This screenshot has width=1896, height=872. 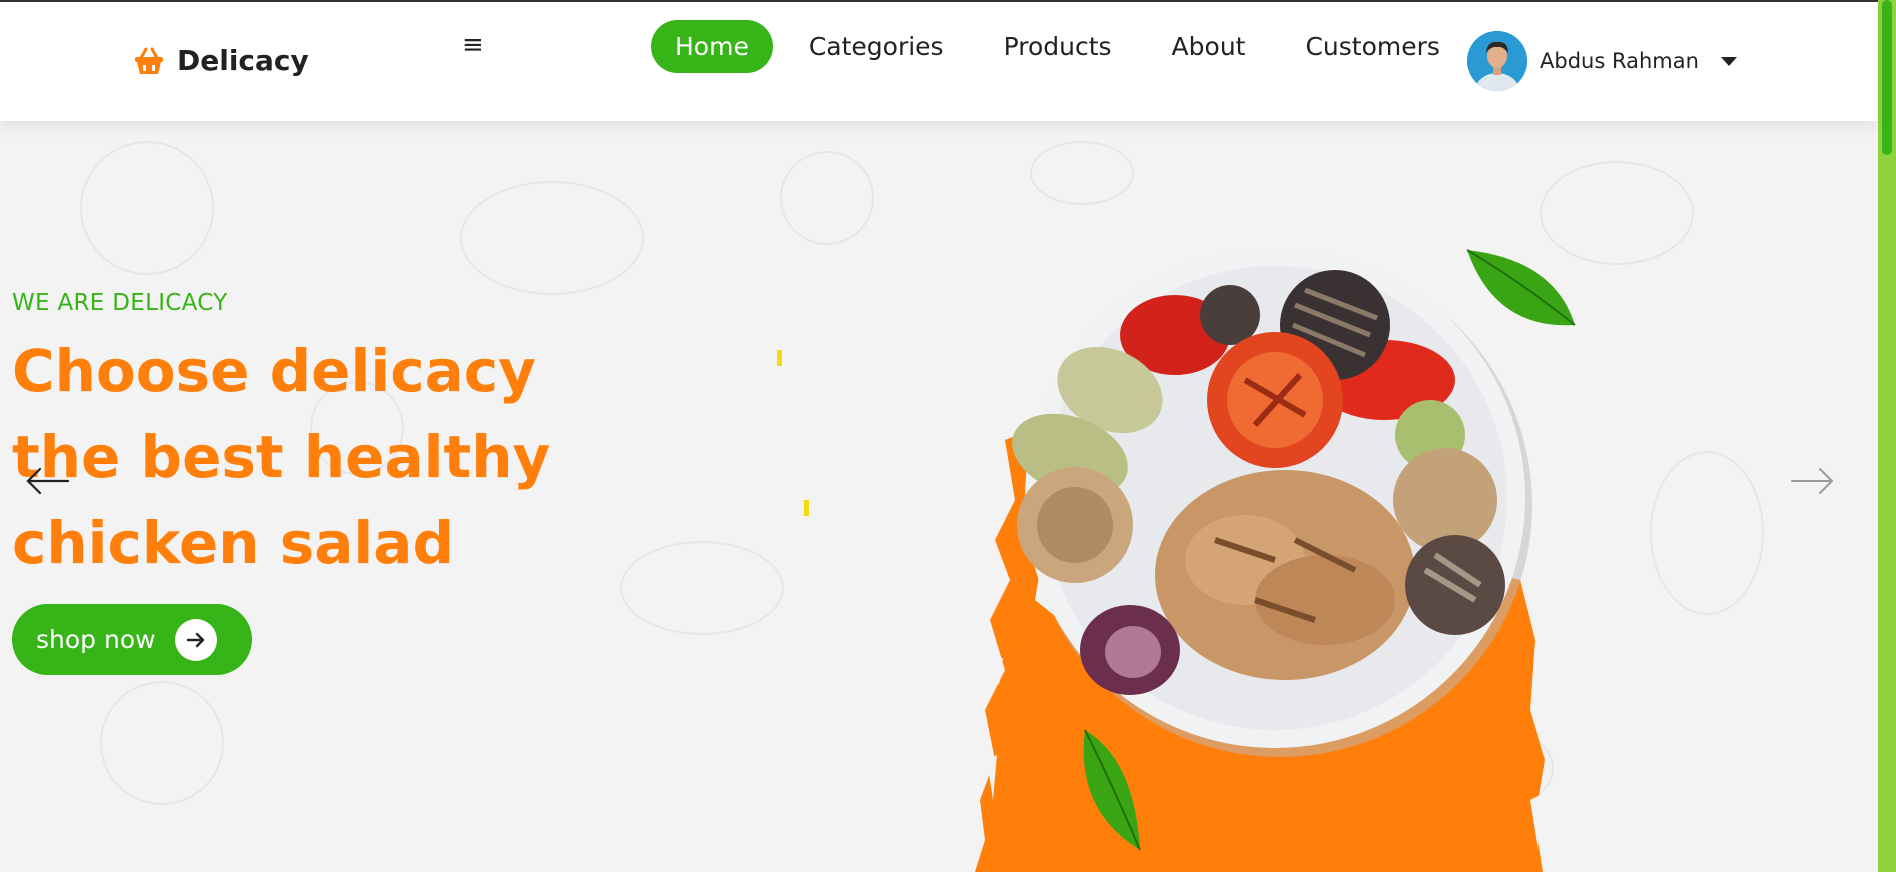 What do you see at coordinates (274, 371) in the screenshot?
I see `headline-line: Choose delicacy` at bounding box center [274, 371].